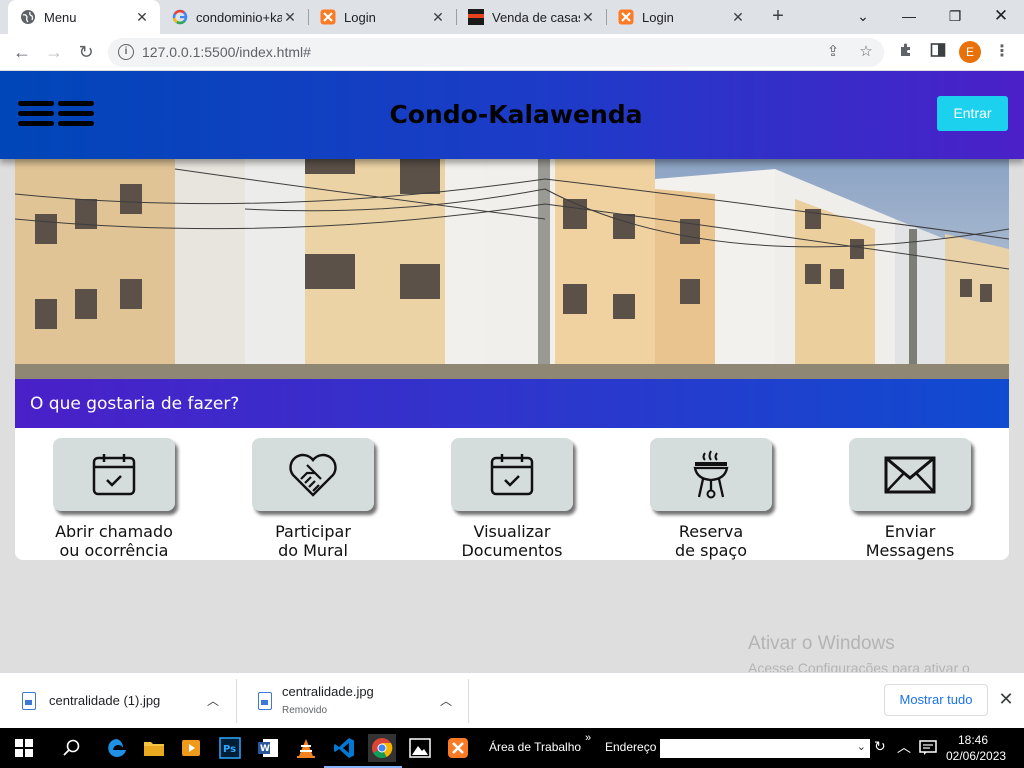 This screenshot has width=1024, height=768. I want to click on svg-text: Ps, so click(229, 749).